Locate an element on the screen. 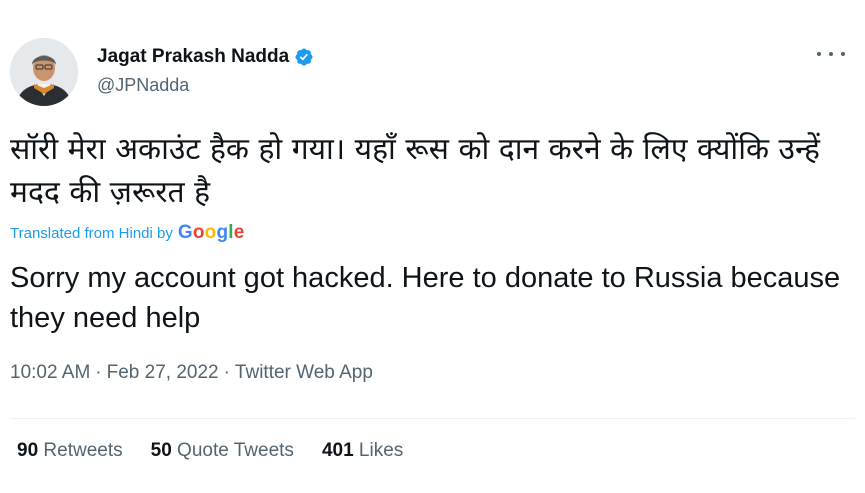  avatar is located at coordinates (44, 72).